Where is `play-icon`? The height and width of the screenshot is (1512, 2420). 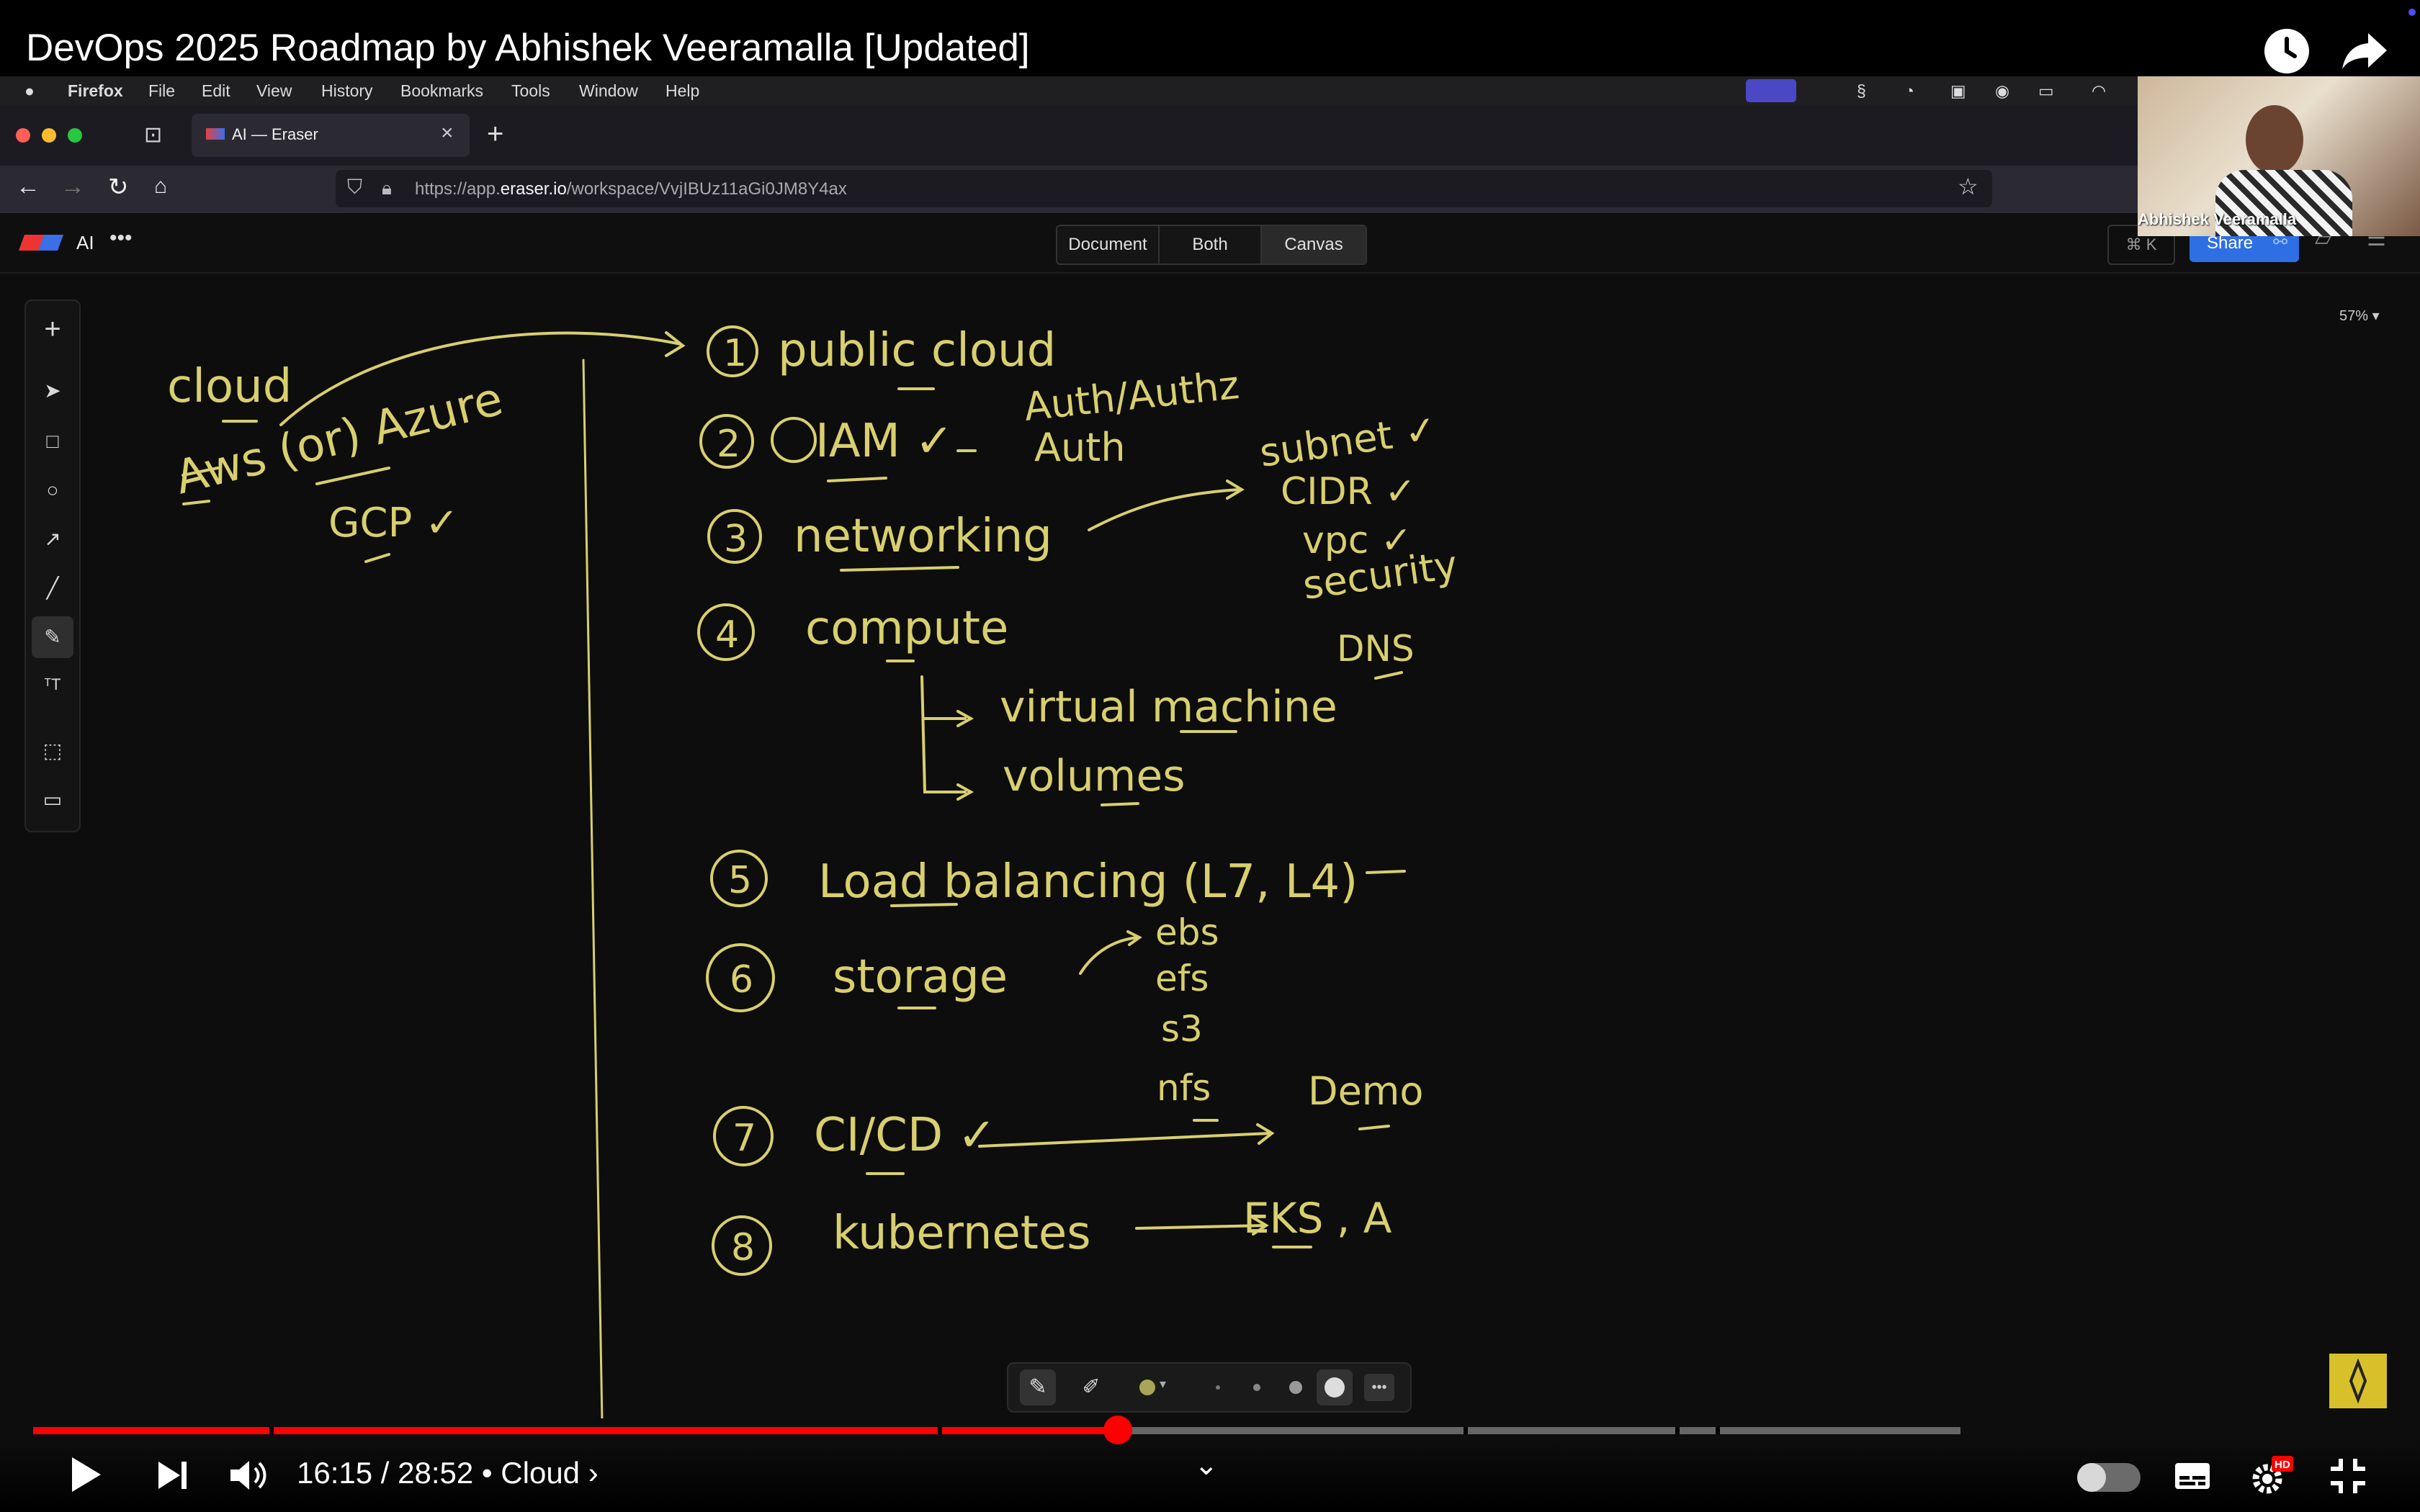
play-icon is located at coordinates (86, 1474).